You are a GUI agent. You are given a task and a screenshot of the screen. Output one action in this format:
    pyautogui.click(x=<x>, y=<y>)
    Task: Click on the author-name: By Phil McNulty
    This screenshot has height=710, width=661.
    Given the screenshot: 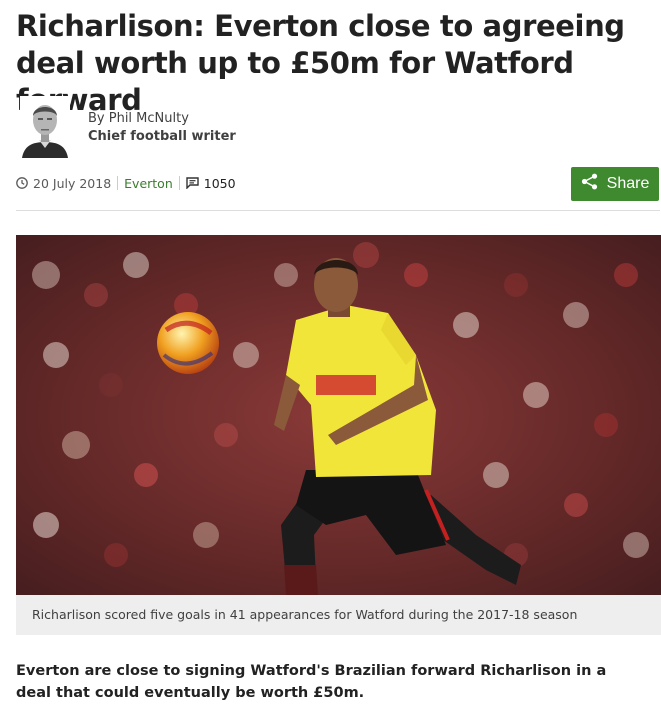 What is the action you would take?
    pyautogui.click(x=138, y=118)
    